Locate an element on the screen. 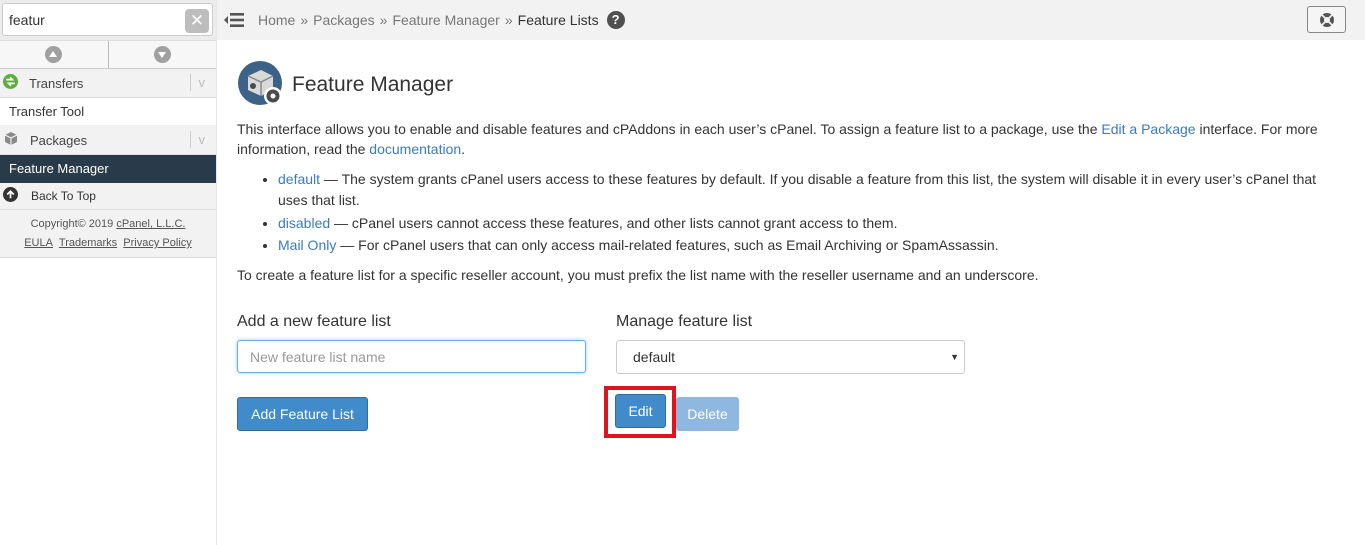  eula-link: EULA is located at coordinates (38, 243).